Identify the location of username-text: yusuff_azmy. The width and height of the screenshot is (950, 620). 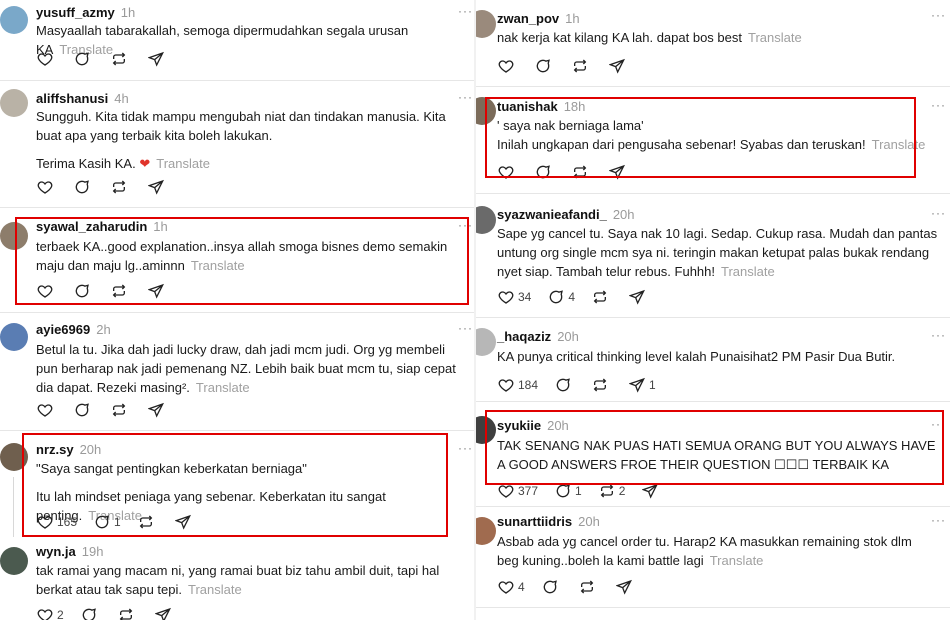
(75, 12).